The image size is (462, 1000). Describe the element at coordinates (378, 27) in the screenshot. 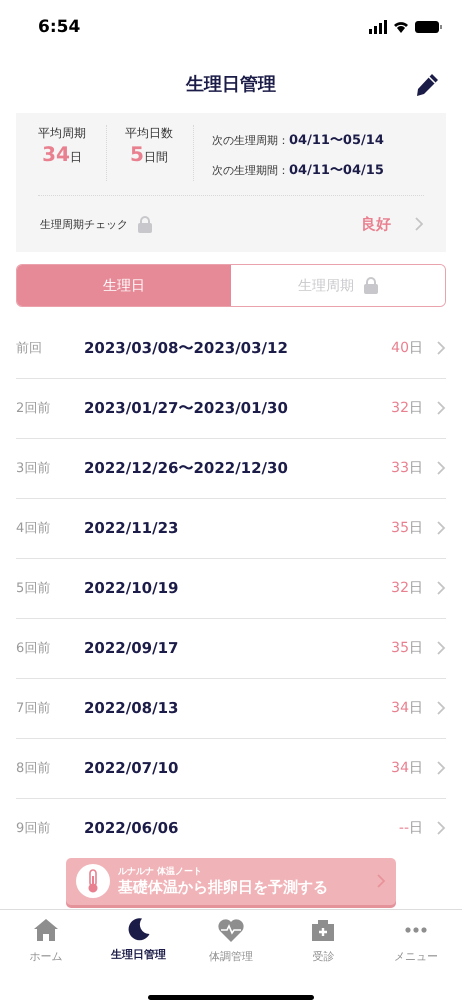

I see `signal-icon` at that location.